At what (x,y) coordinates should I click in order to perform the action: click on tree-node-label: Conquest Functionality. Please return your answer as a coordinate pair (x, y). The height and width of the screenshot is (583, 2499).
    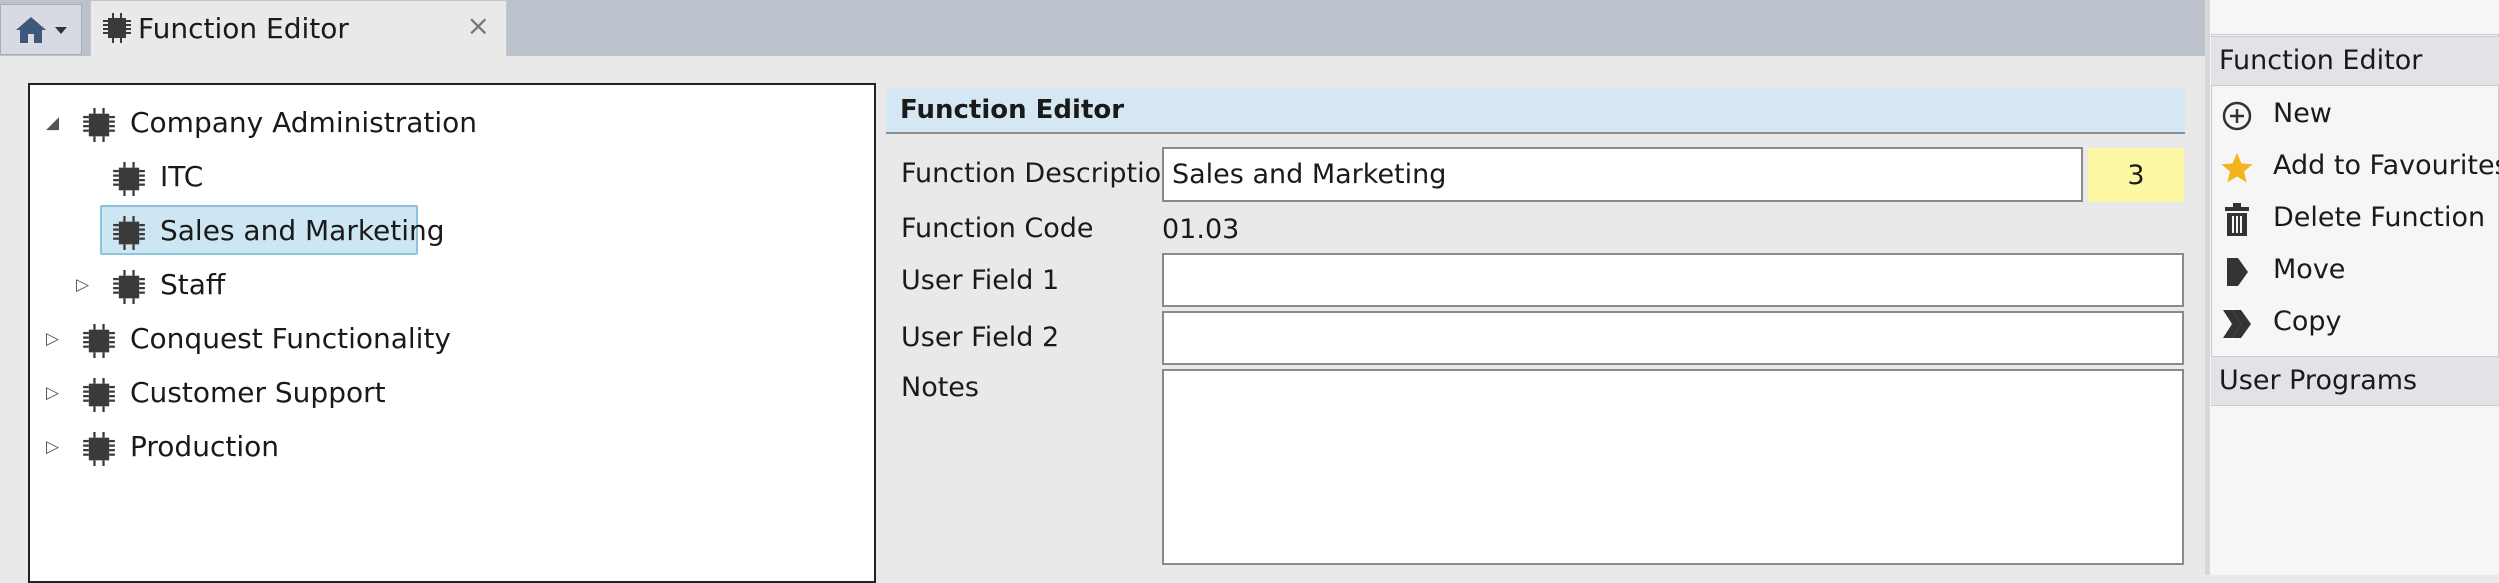
    Looking at the image, I should click on (291, 338).